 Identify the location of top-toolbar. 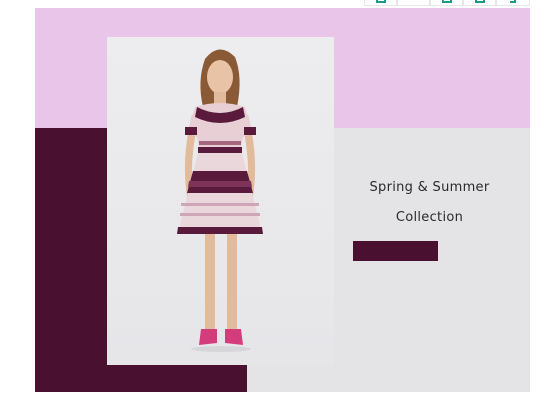
(447, 3).